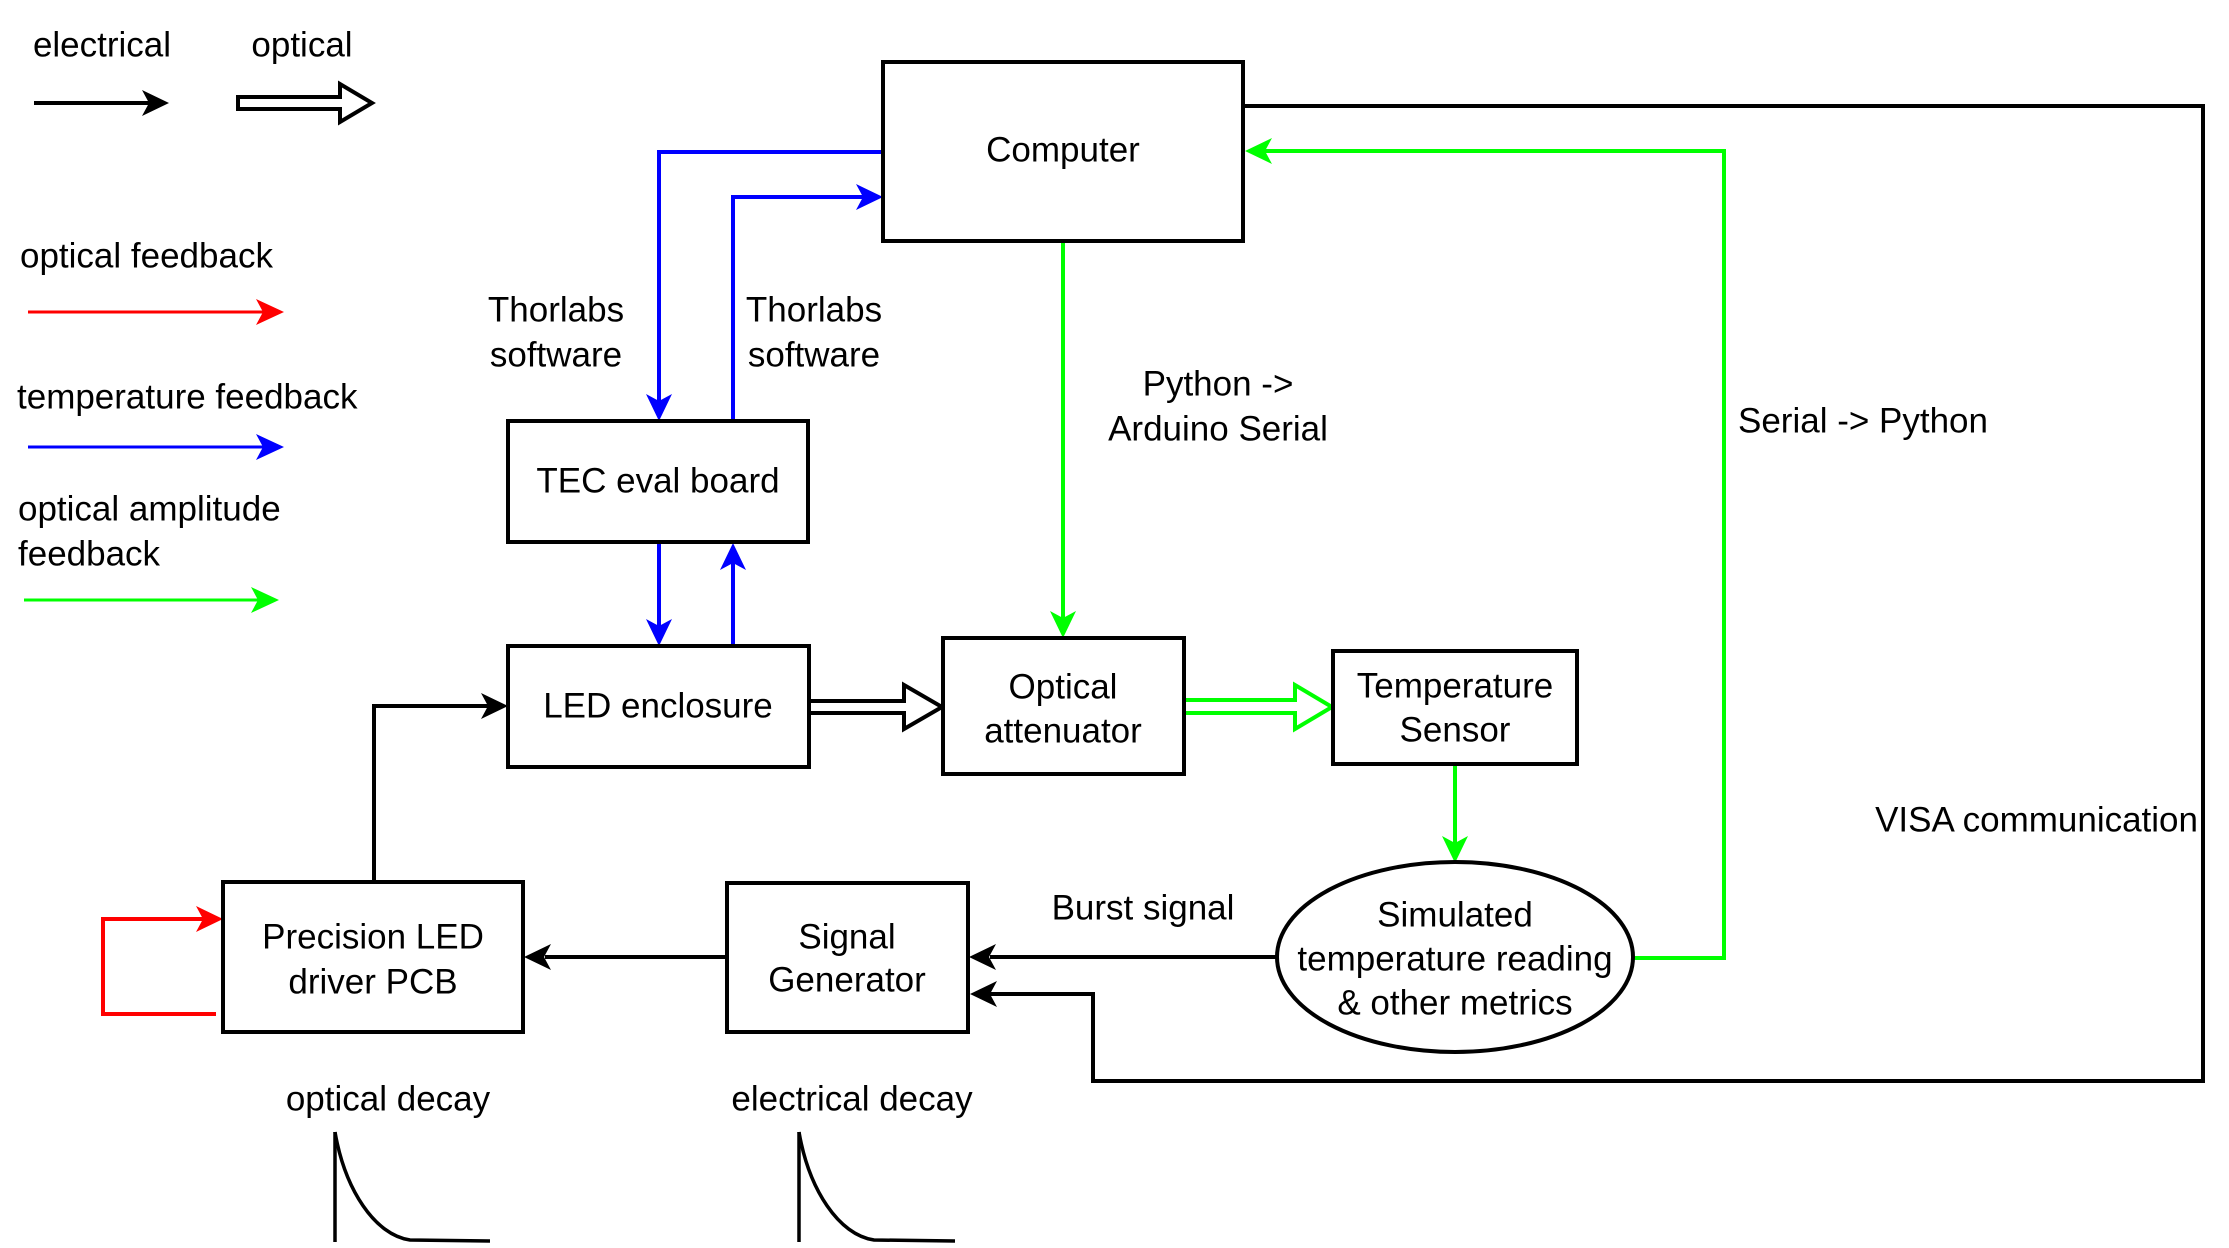 The image size is (2229, 1248). Describe the element at coordinates (151, 600) in the screenshot. I see `legend-optical-amplitude-feedback-arrow` at that location.